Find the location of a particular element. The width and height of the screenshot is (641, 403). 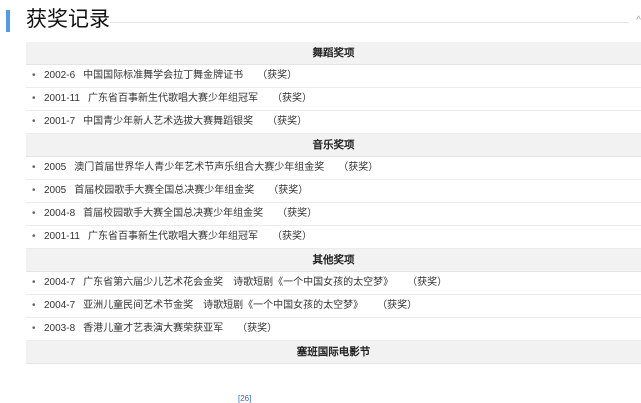

category-header: 塞班国际电影节 is located at coordinates (333, 352).